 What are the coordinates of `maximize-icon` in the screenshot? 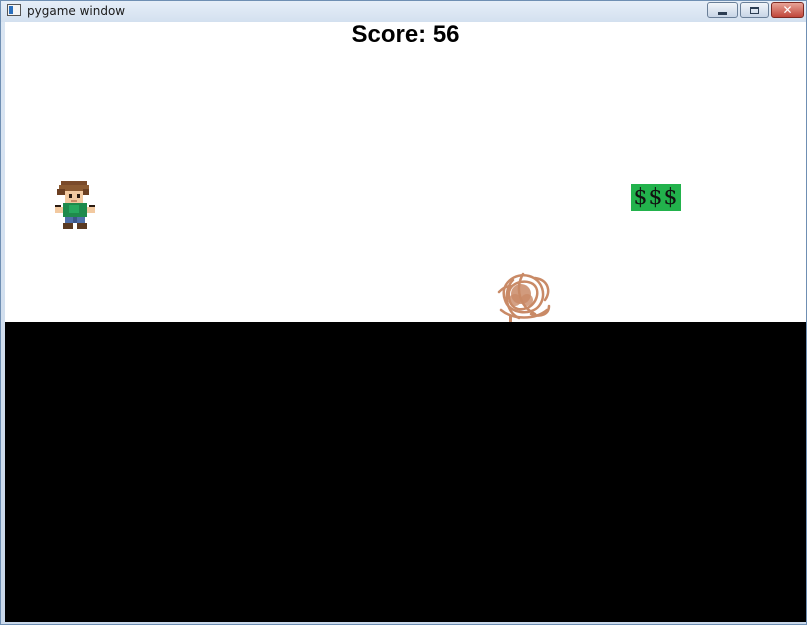 It's located at (754, 10).